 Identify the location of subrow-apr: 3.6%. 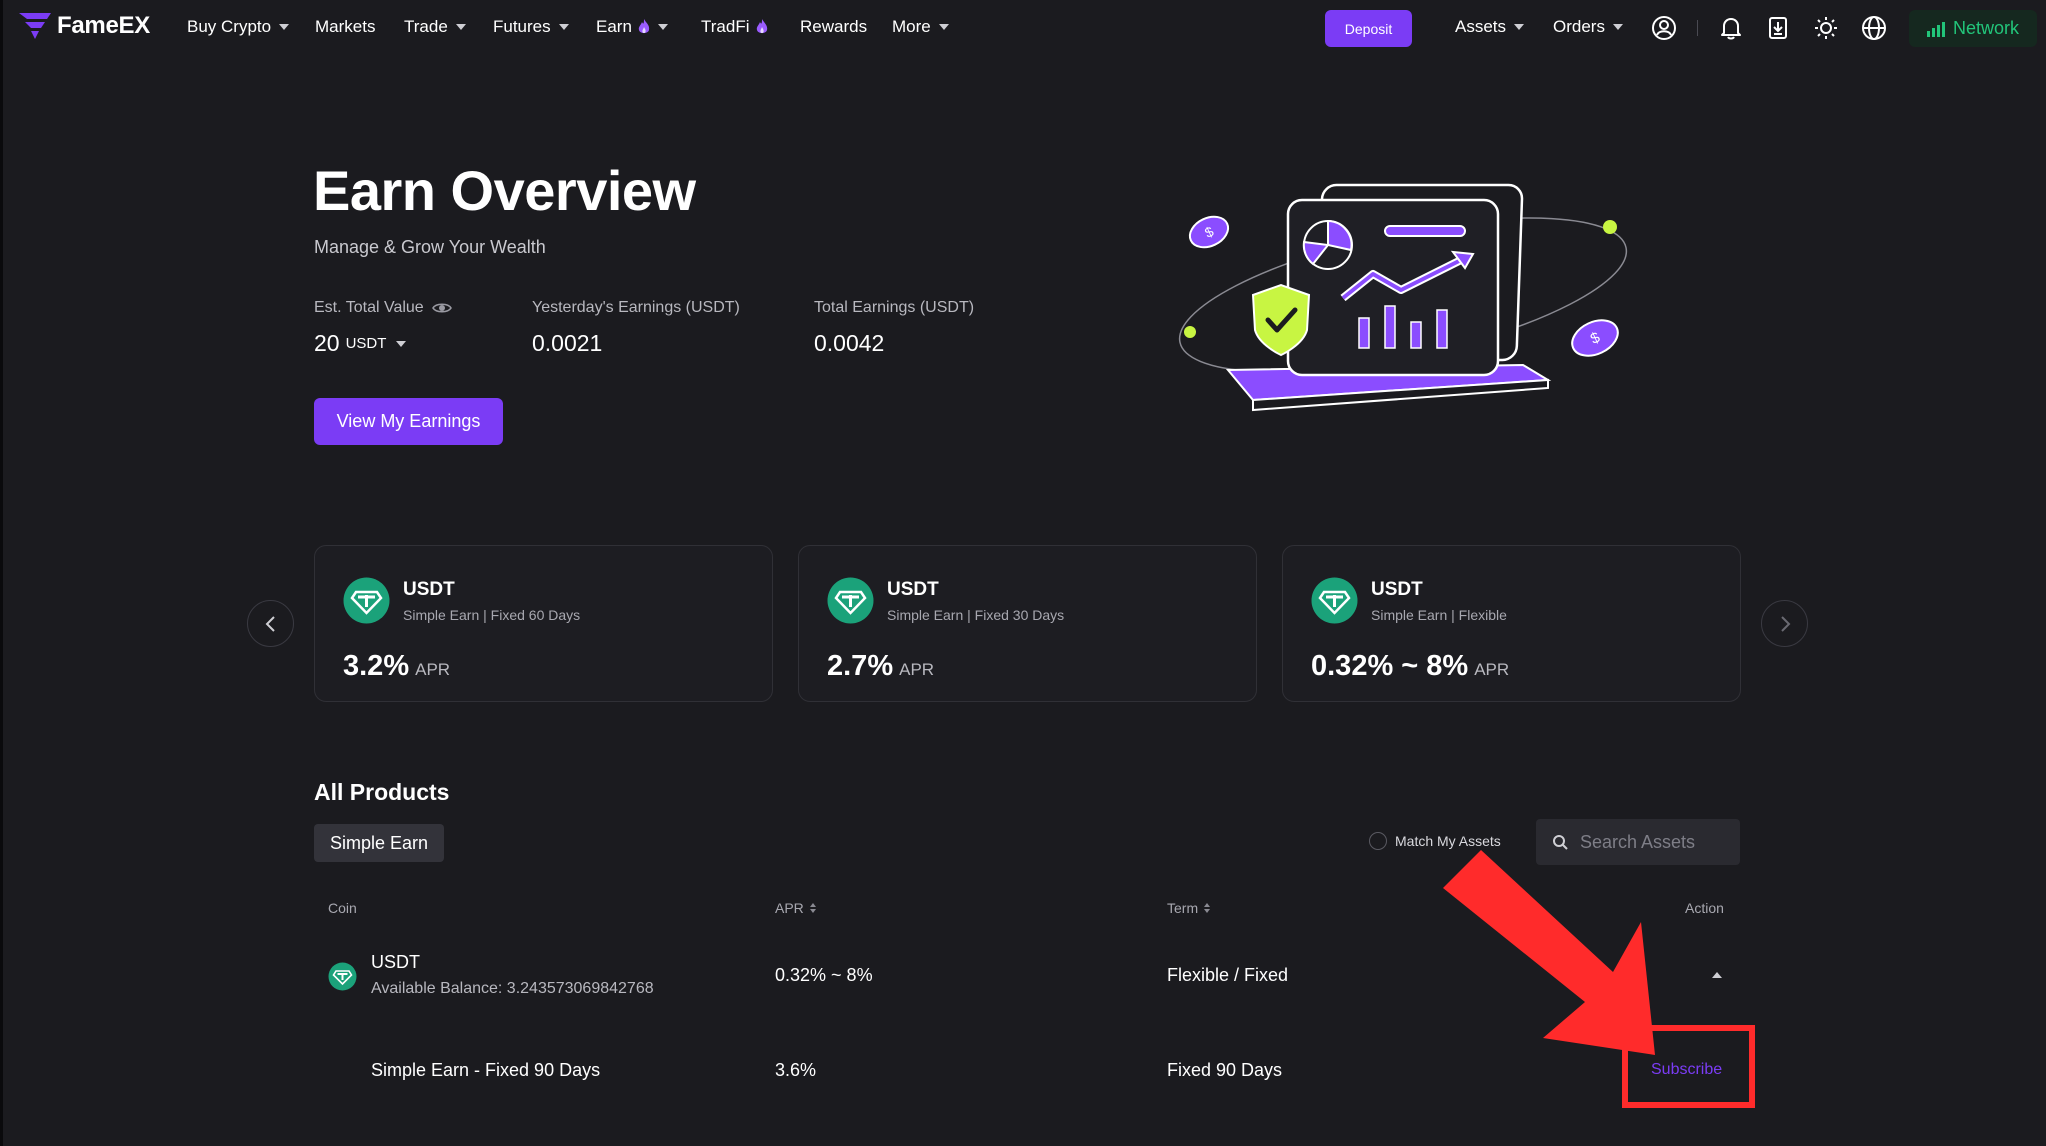
(796, 1070).